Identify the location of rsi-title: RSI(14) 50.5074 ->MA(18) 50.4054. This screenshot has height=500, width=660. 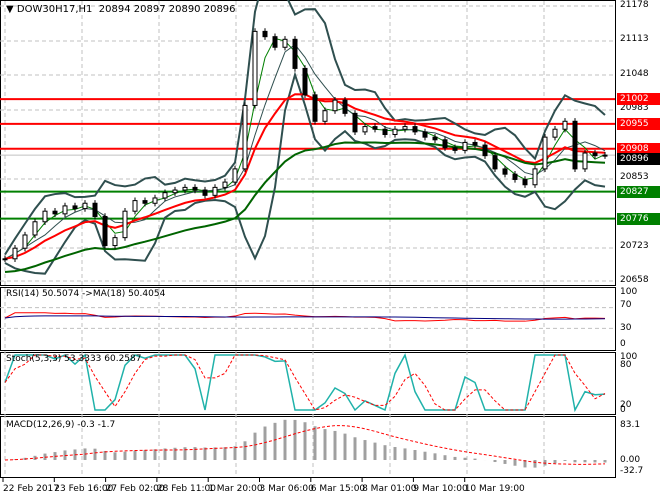
(86, 294).